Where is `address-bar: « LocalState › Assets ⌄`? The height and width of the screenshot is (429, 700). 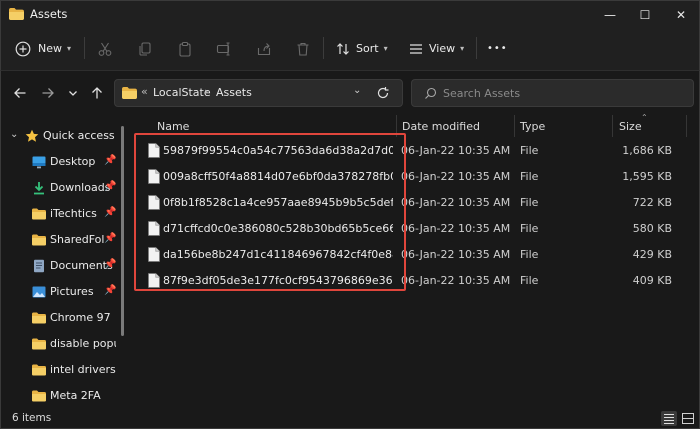 address-bar: « LocalState › Assets ⌄ is located at coordinates (258, 93).